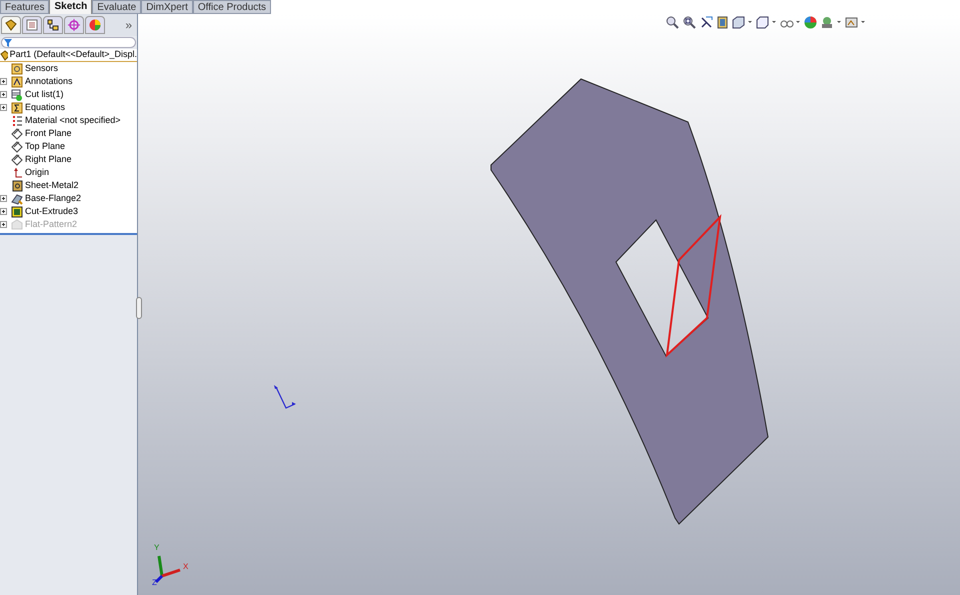 This screenshot has width=960, height=595. What do you see at coordinates (672, 22) in the screenshot?
I see `zoom-icon` at bounding box center [672, 22].